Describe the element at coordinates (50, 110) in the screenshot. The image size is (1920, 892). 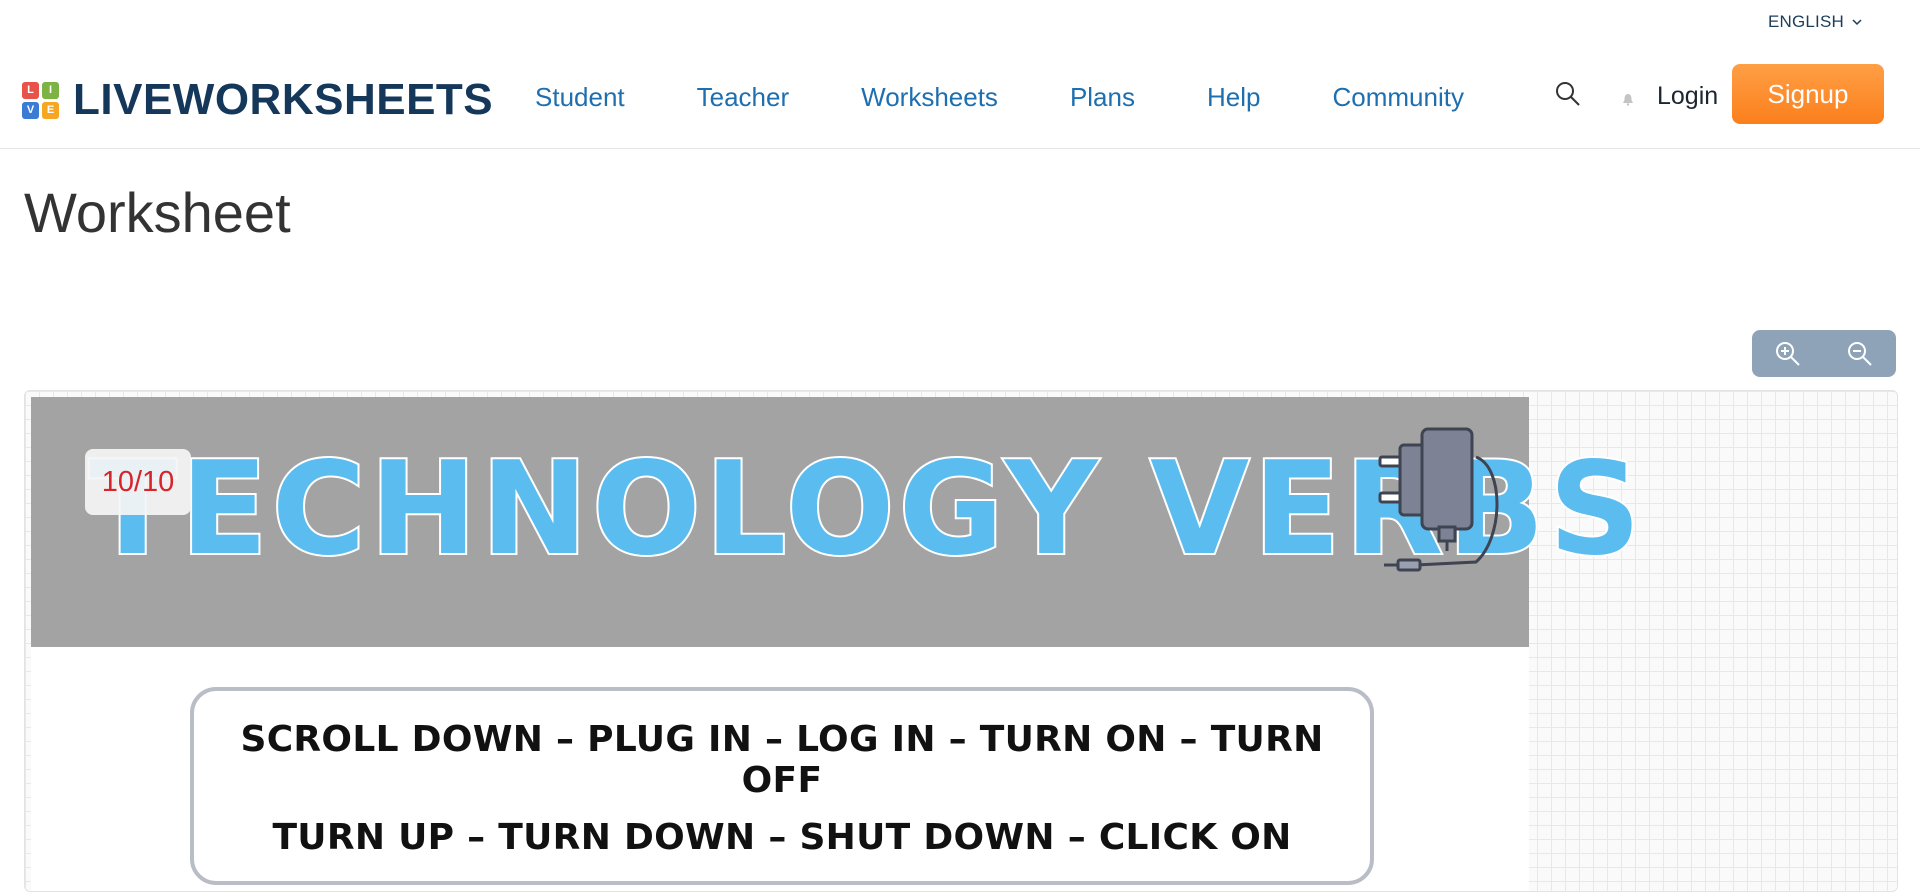
I see `logo-letter-e: E` at that location.